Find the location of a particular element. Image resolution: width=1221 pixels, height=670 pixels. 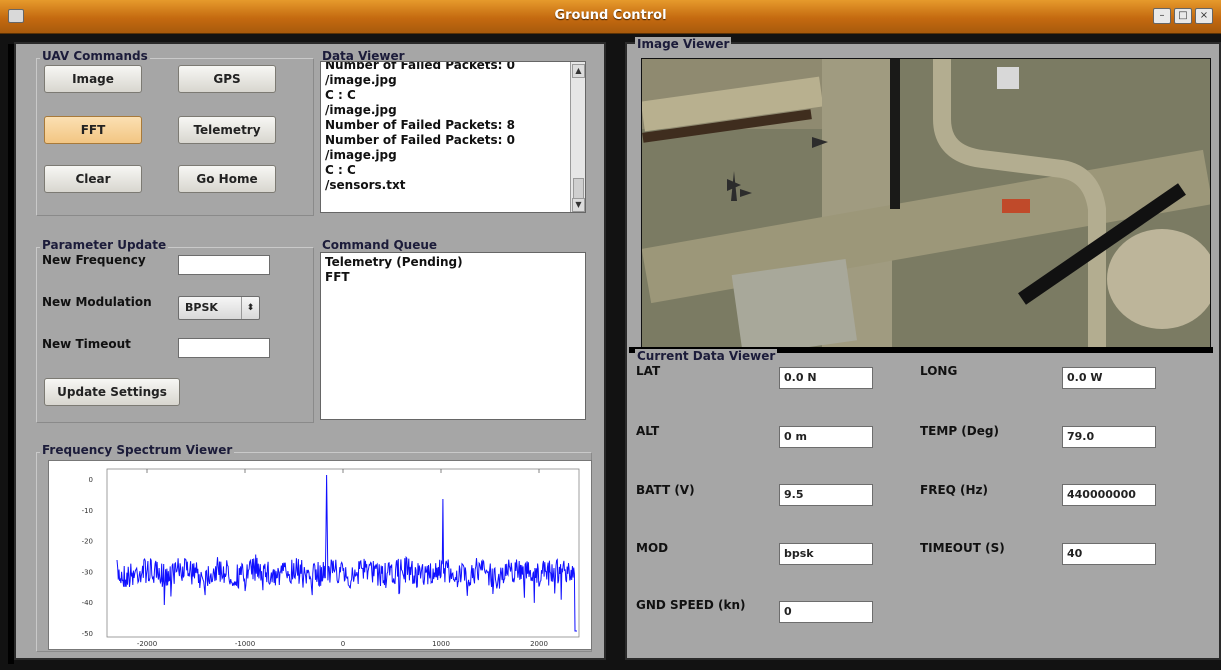

timeout-label: TIMEOUT (S) is located at coordinates (962, 548).